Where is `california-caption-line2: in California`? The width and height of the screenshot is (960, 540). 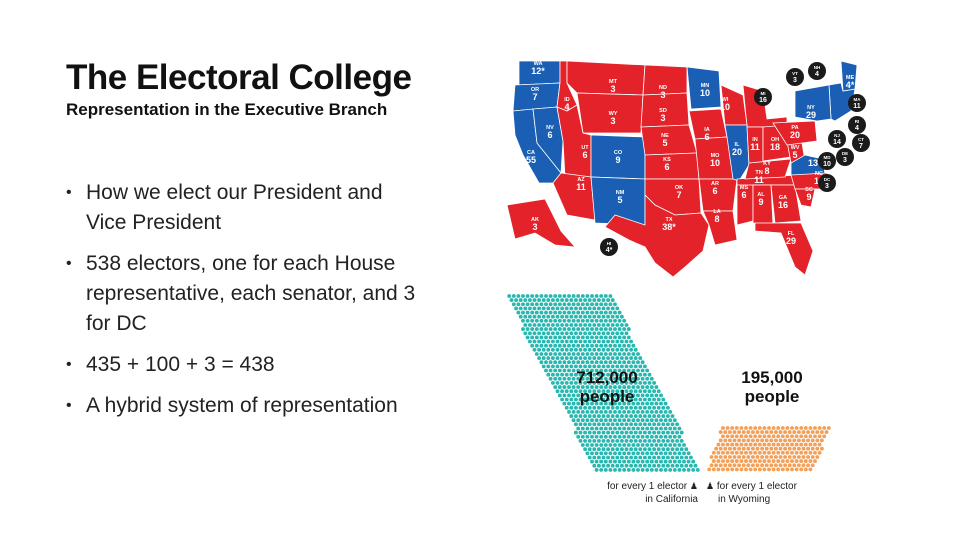 california-caption-line2: in California is located at coordinates (671, 499).